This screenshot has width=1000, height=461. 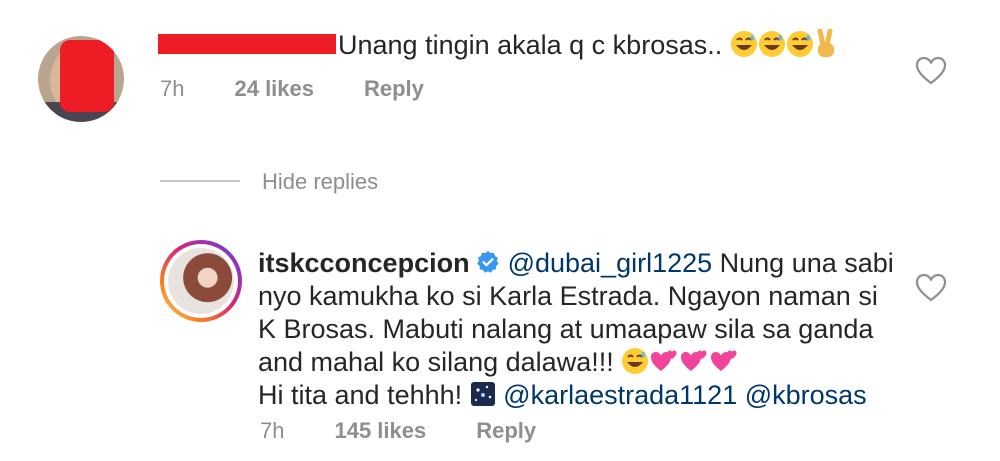 I want to click on likes-count: 145 likes, so click(x=380, y=430).